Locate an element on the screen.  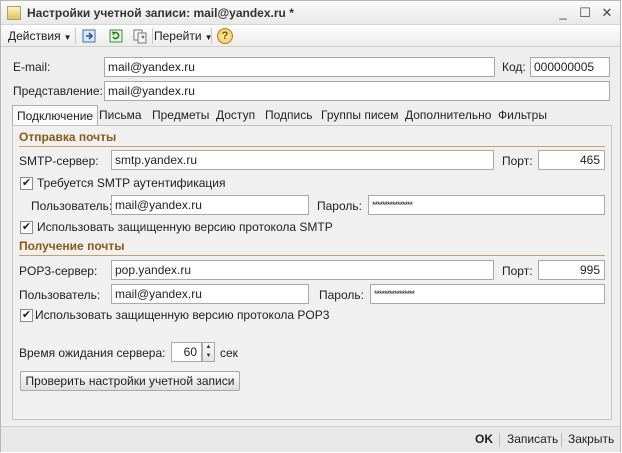
maximize-button: ☐ is located at coordinates (585, 13).